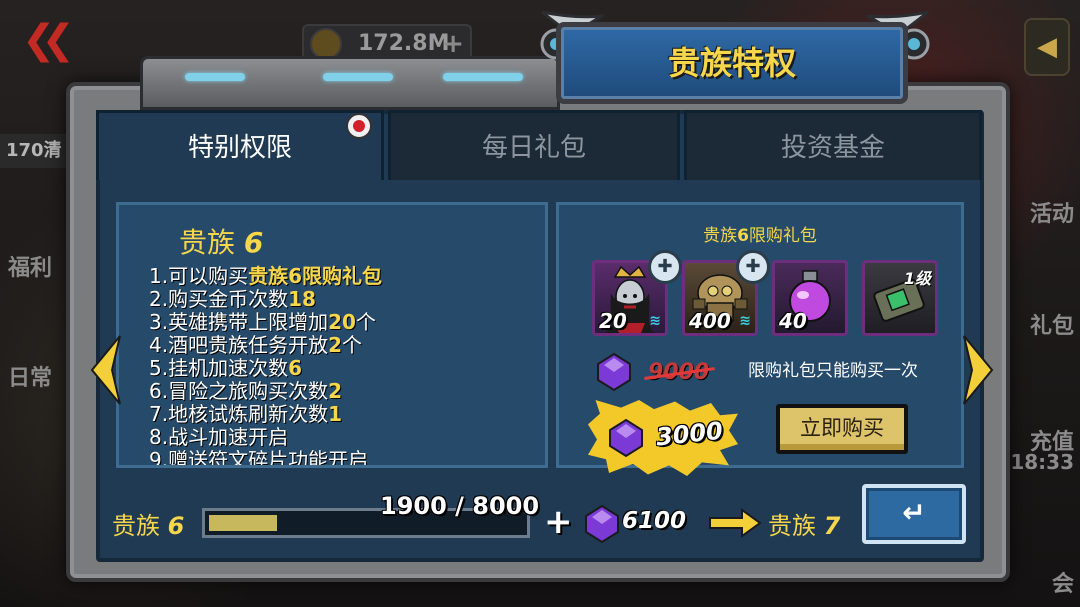 The width and height of the screenshot is (1080, 607). Describe the element at coordinates (810, 298) in the screenshot. I see `gift-item-potion: 40` at that location.